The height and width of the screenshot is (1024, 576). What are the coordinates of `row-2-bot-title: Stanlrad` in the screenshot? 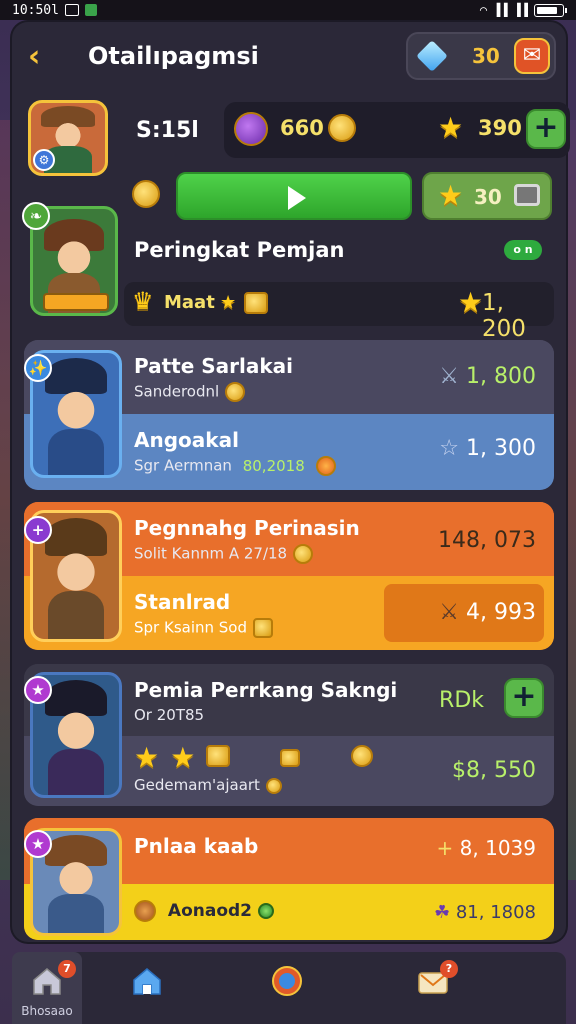 It's located at (182, 602).